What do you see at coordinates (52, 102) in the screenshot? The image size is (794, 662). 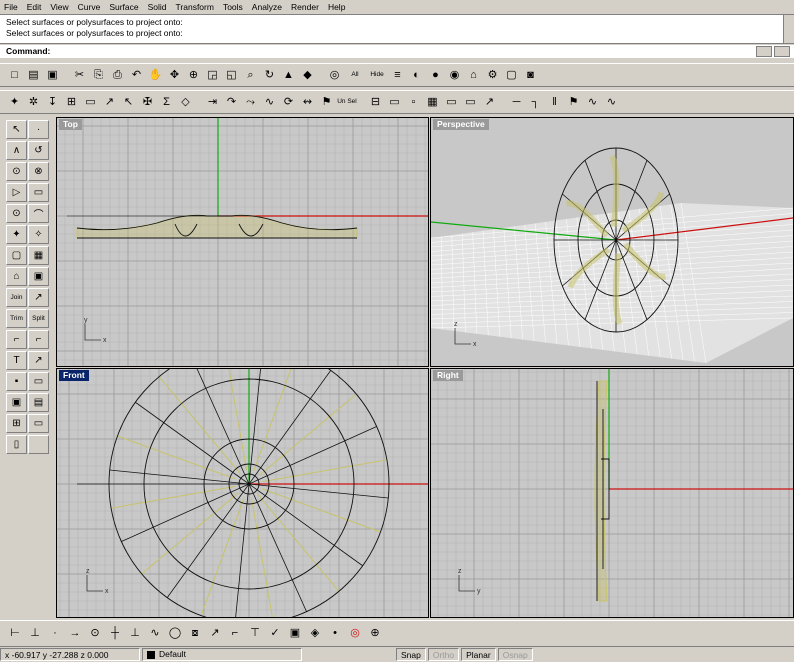 I see `toolbar2-button-2: ↧` at bounding box center [52, 102].